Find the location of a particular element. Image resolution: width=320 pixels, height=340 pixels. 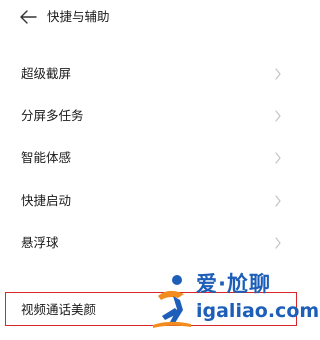

menu-item-label: 分屏多任务 is located at coordinates (52, 115).